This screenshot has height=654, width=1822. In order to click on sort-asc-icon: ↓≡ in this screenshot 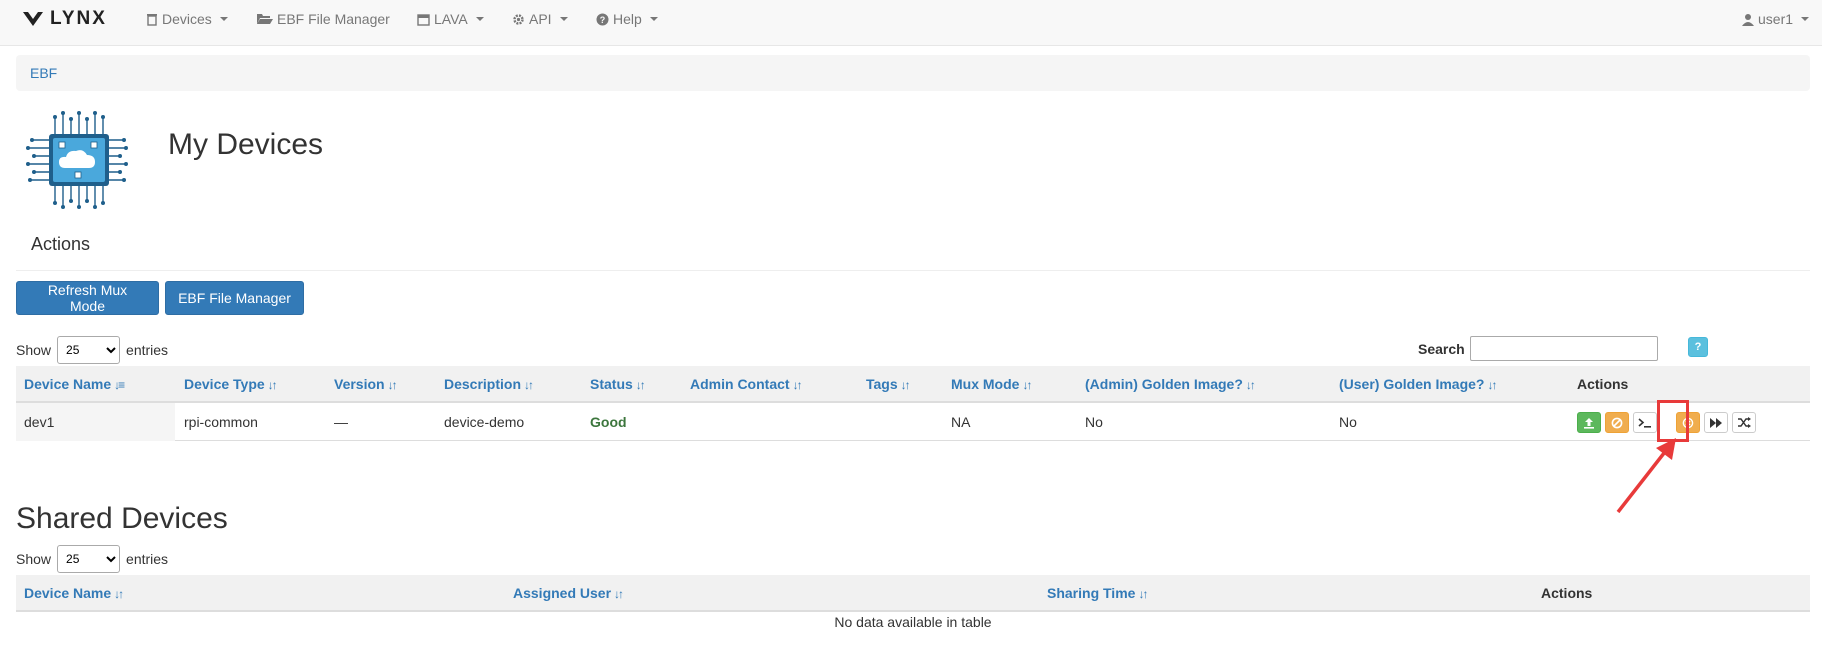, I will do `click(119, 385)`.